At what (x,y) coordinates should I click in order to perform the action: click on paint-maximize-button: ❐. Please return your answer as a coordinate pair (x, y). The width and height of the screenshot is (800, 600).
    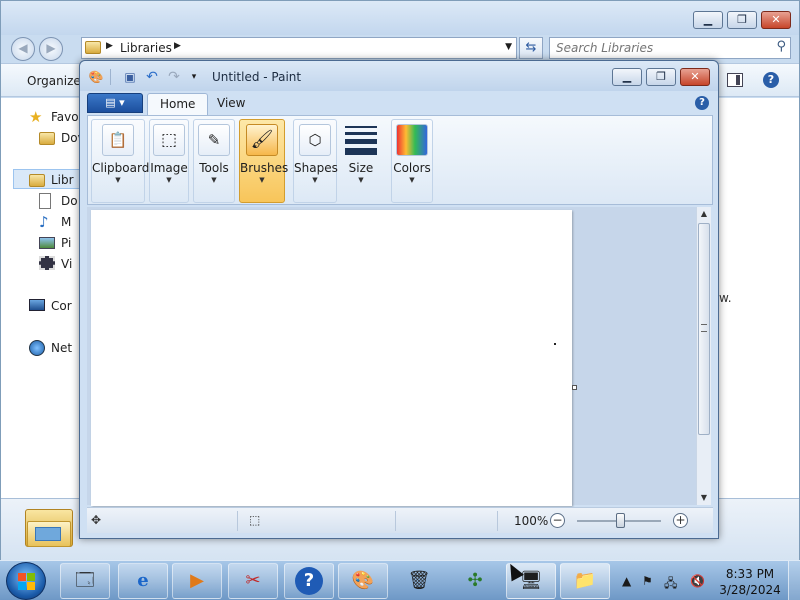
    Looking at the image, I should click on (661, 77).